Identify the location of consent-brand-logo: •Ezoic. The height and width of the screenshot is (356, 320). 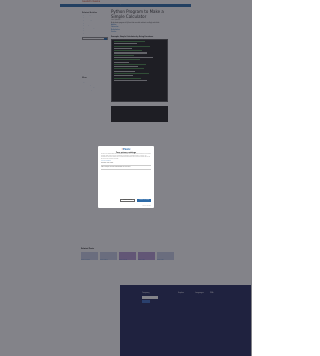
(126, 149).